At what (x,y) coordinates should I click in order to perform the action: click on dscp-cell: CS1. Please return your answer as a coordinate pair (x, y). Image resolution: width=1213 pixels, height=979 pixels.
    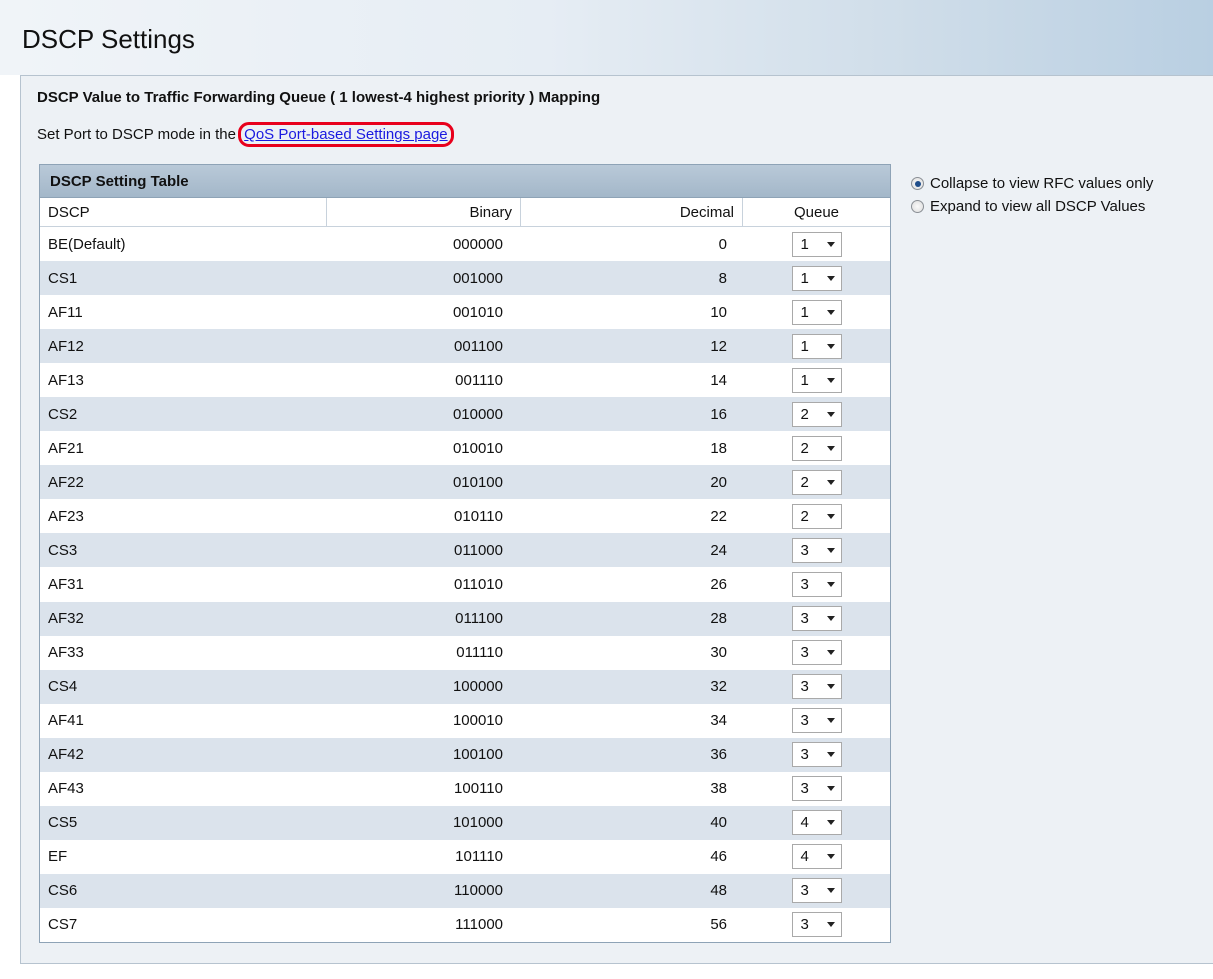
    Looking at the image, I should click on (63, 278).